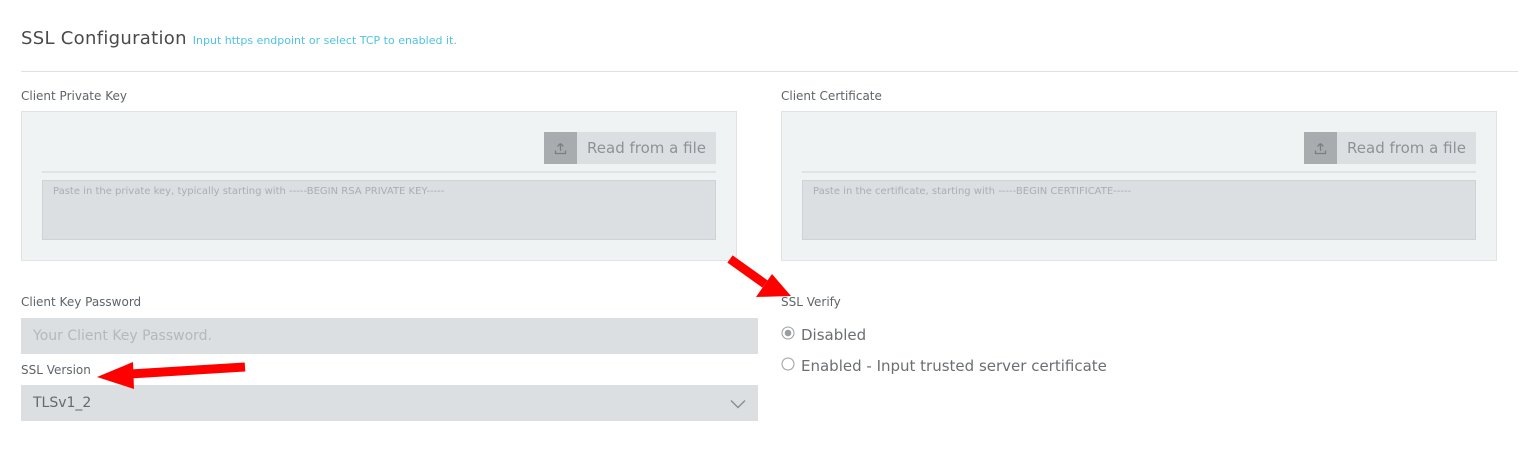  What do you see at coordinates (74, 96) in the screenshot?
I see `client-private-key-label: Client Private Key` at bounding box center [74, 96].